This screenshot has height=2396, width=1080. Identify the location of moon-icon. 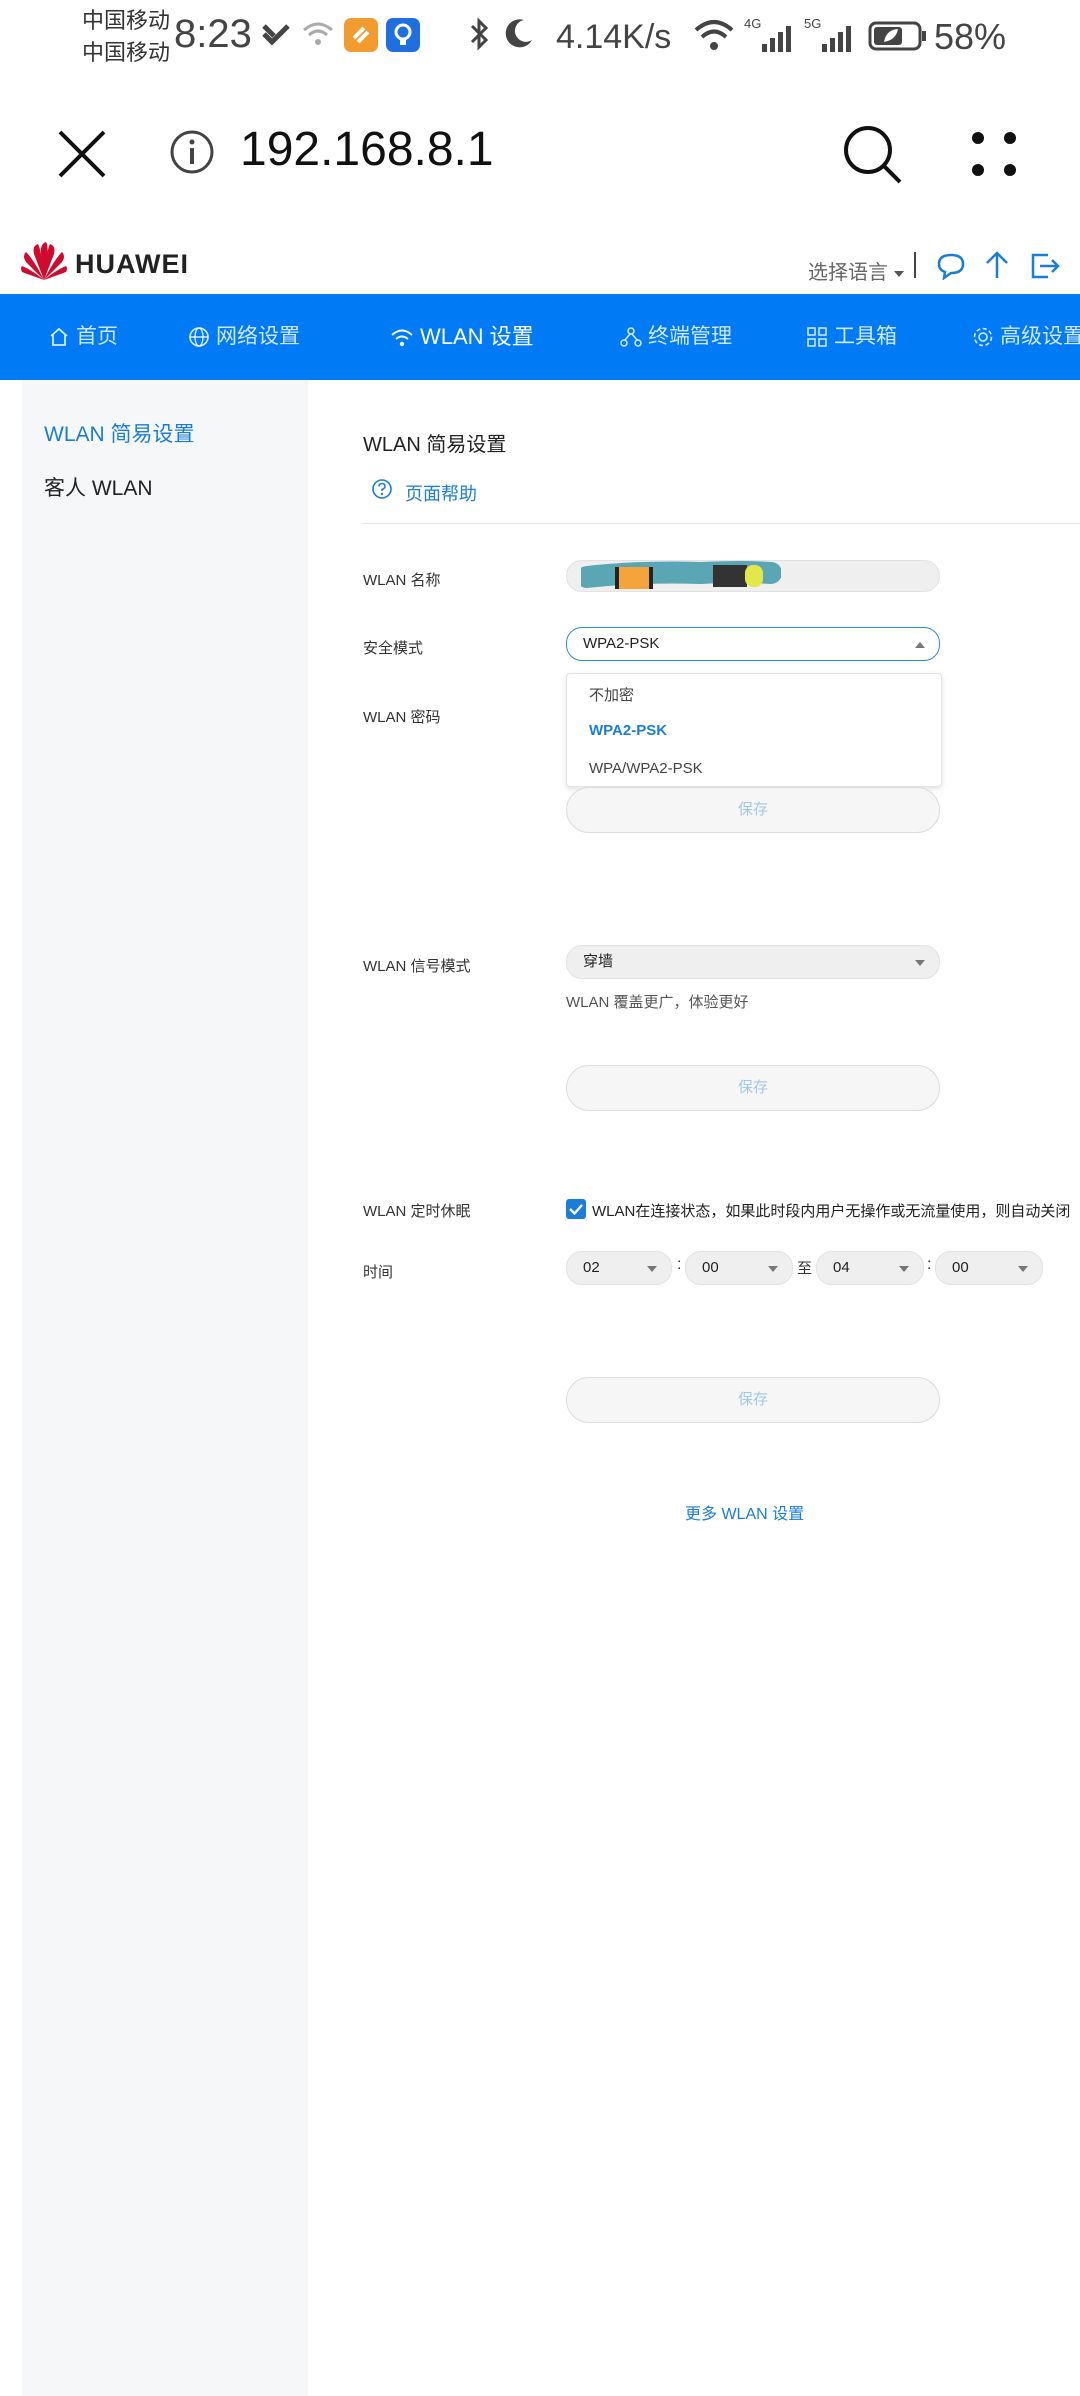
(519, 35).